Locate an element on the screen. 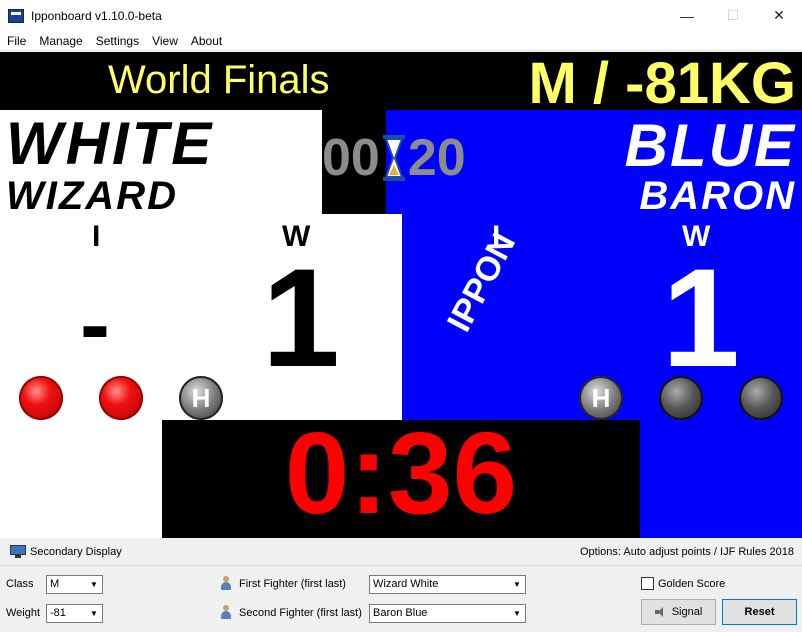 Image resolution: width=802 pixels, height=632 pixels. blue-wazaari-score: 1 is located at coordinates (701, 318).